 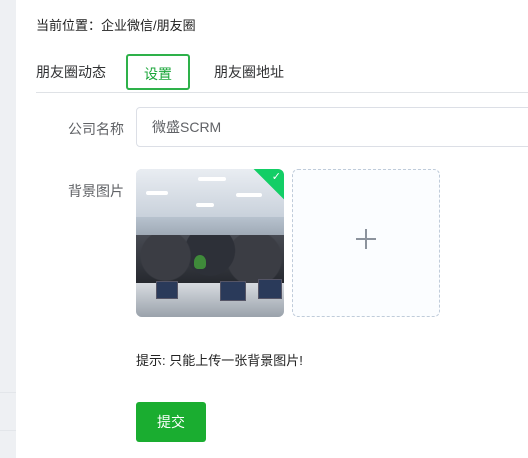 I want to click on tab-moments-address: 朋友圈地址, so click(x=249, y=71).